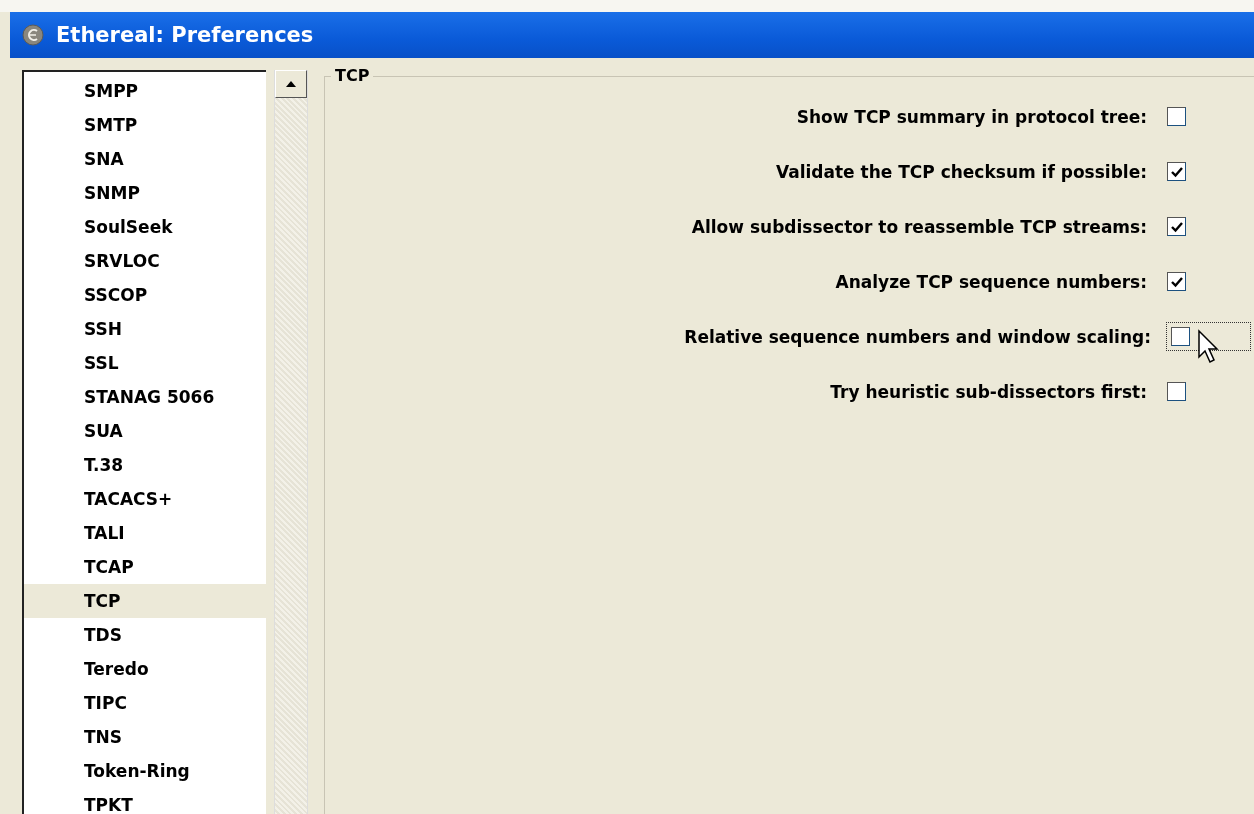 The image size is (1254, 814). Describe the element at coordinates (291, 442) in the screenshot. I see `scrollbar` at that location.